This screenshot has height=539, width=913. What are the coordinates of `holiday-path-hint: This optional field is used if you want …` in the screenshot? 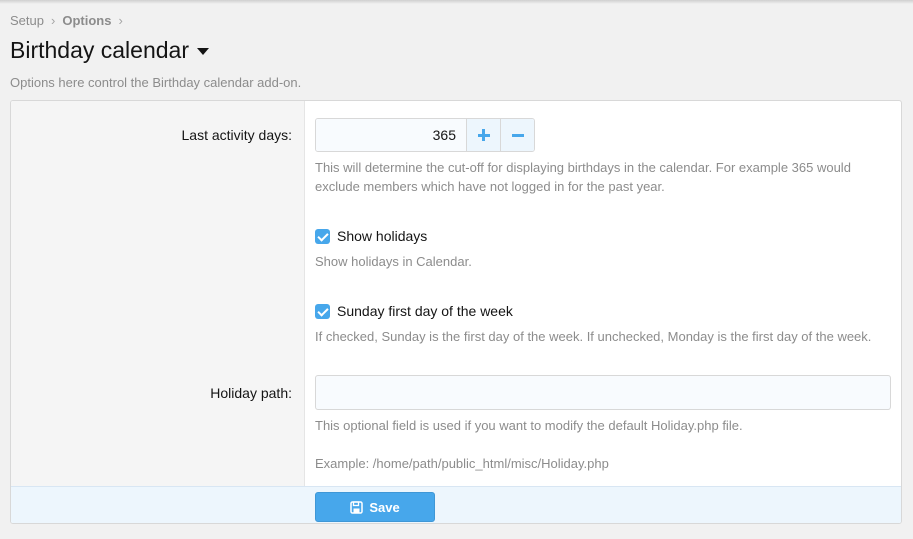 It's located at (529, 425).